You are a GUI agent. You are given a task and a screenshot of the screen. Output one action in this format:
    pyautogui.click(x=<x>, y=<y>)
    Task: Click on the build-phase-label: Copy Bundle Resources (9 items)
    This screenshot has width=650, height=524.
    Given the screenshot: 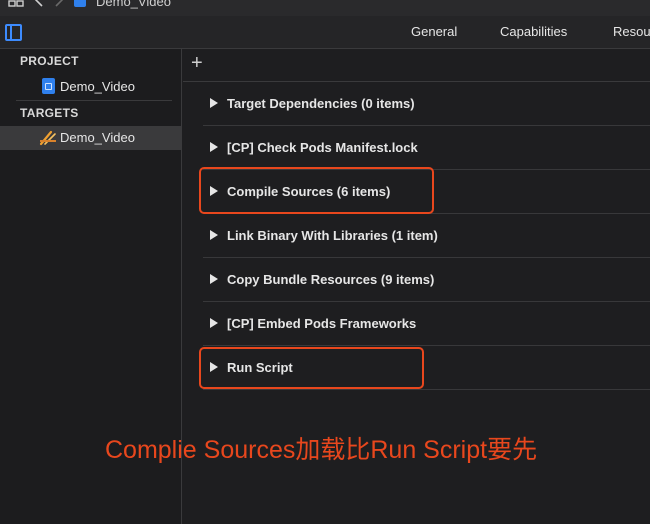 What is the action you would take?
    pyautogui.click(x=331, y=279)
    